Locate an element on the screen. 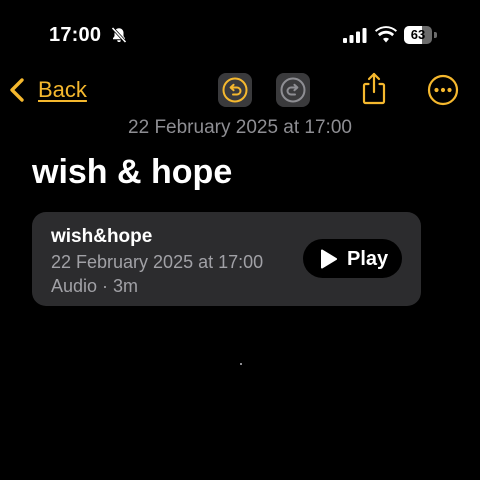 The height and width of the screenshot is (480, 480). redo-icon is located at coordinates (293, 90).